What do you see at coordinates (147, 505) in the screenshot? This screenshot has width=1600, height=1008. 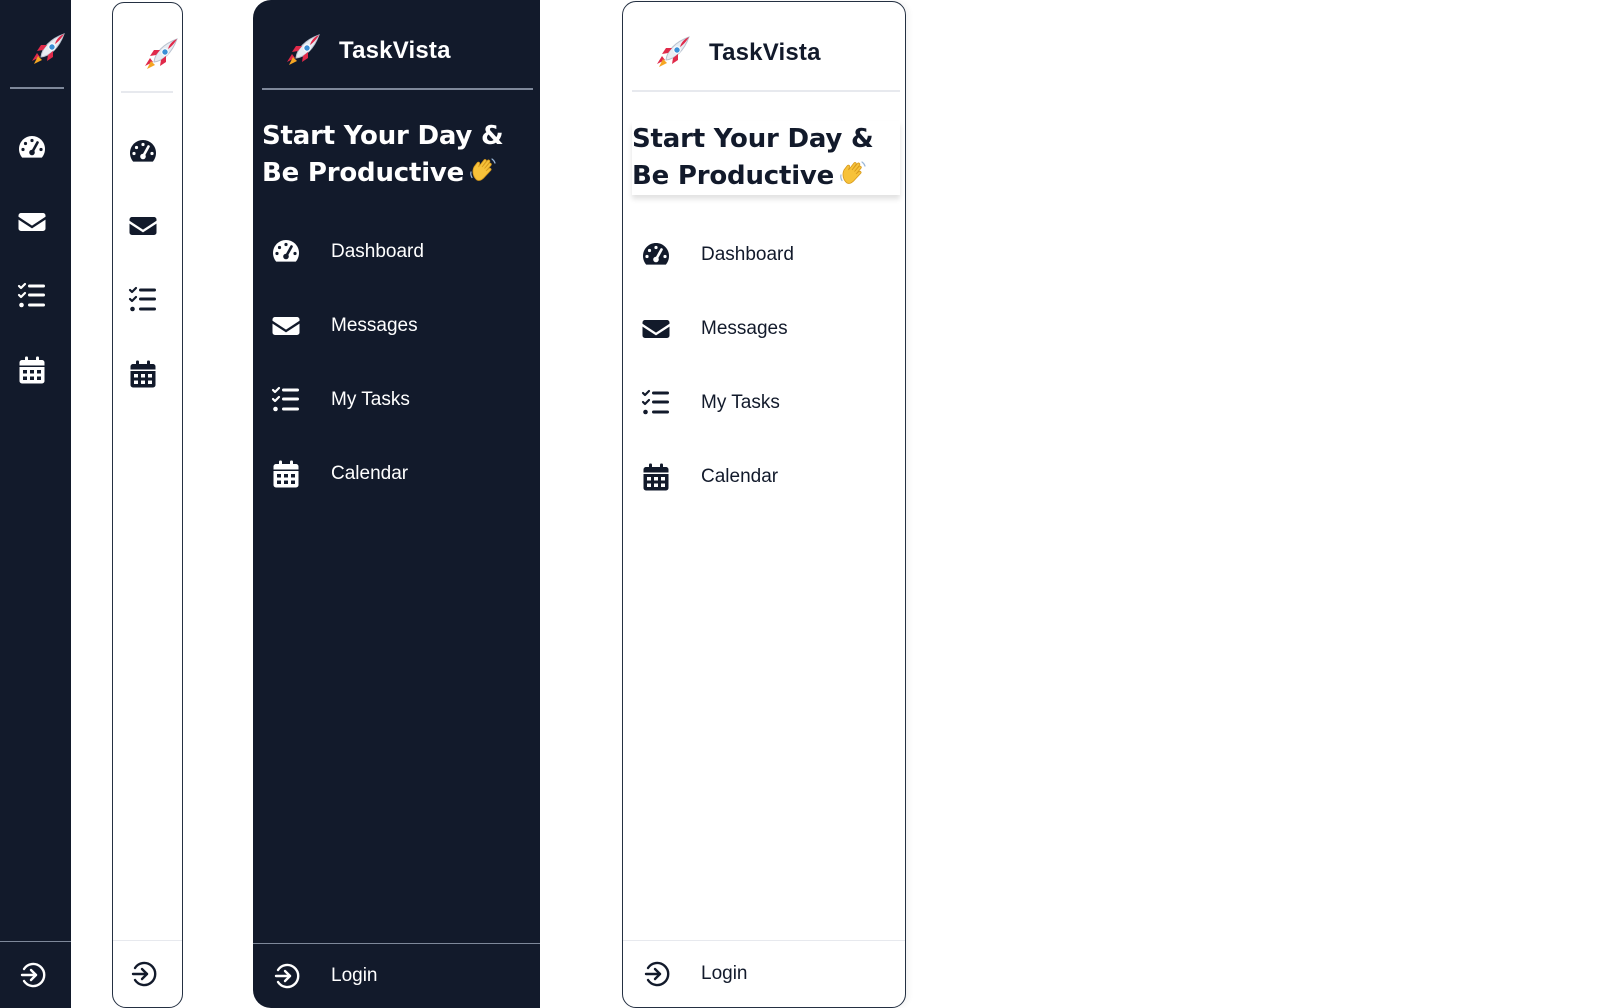 I see `sidebar-collapsed-light` at bounding box center [147, 505].